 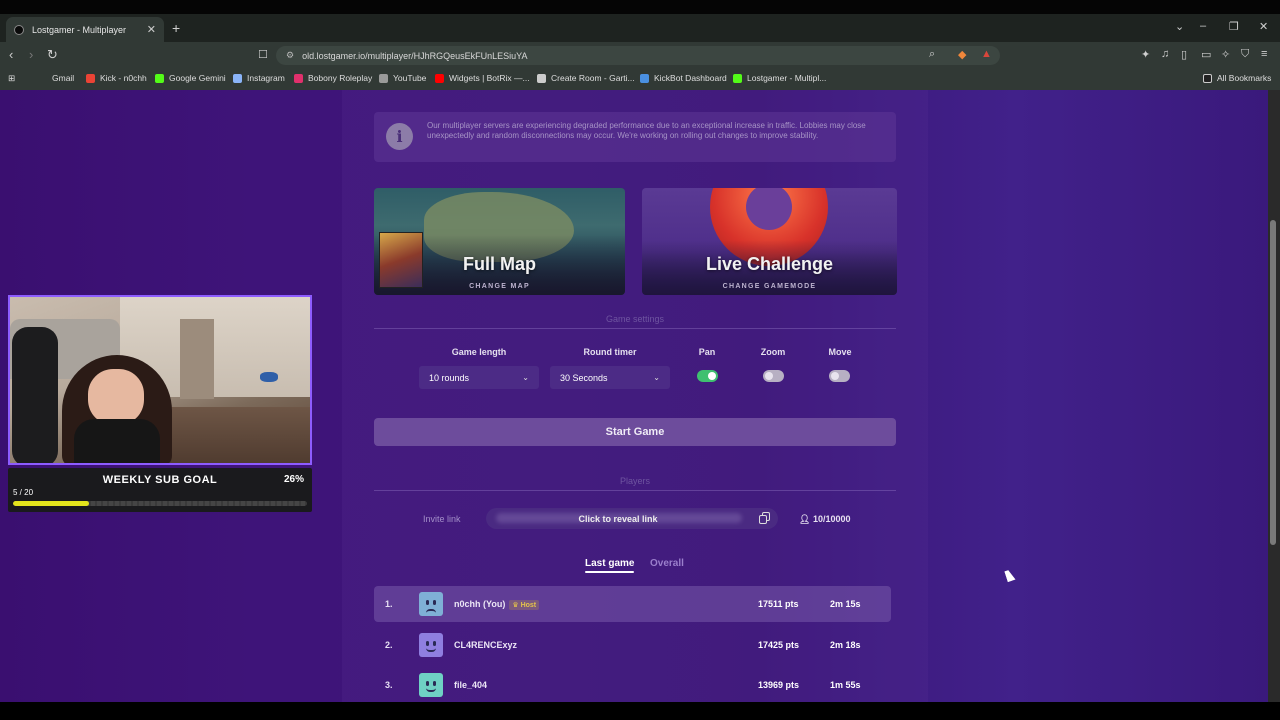 I want to click on cam-door, so click(x=197, y=359).